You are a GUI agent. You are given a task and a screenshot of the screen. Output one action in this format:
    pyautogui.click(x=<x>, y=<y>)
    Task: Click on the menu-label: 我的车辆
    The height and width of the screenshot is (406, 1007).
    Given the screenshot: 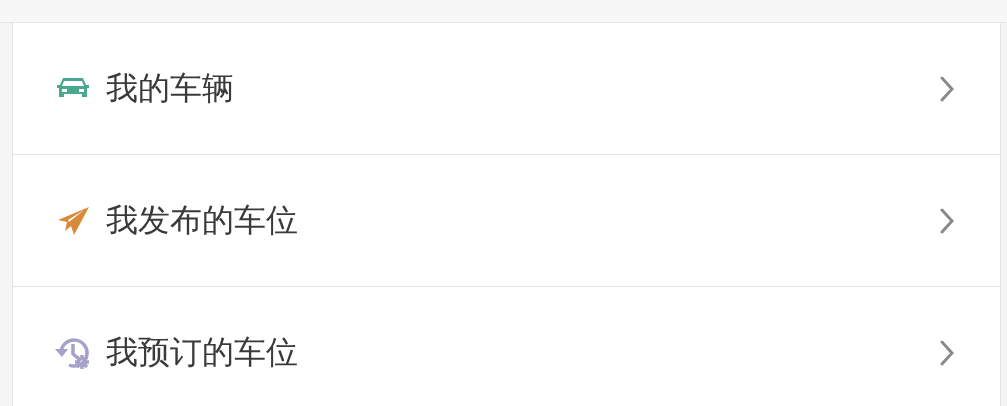 What is the action you would take?
    pyautogui.click(x=170, y=88)
    